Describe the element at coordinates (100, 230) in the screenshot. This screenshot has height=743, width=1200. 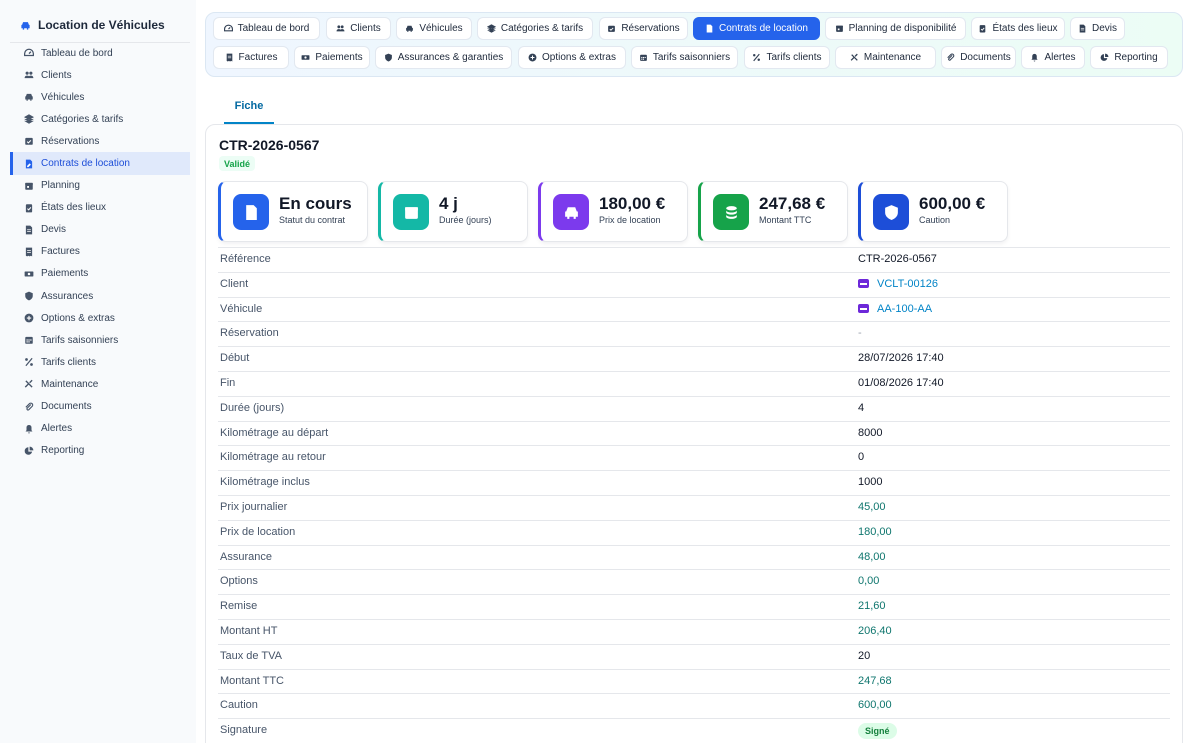
I see `sidebar-item: Devis` at that location.